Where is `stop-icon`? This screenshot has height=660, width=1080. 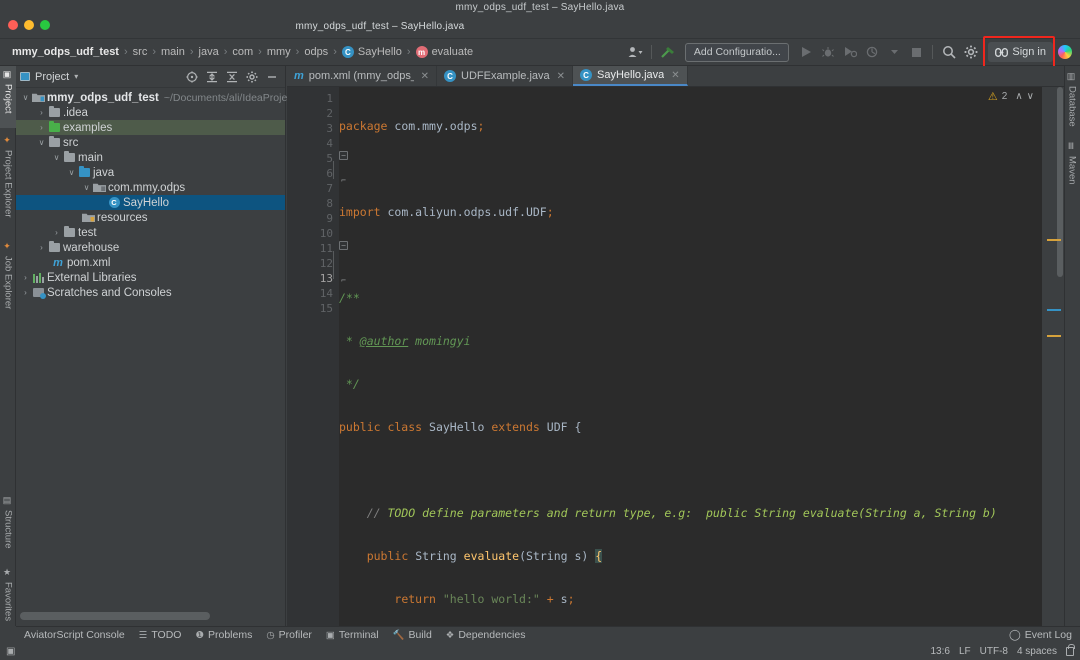 stop-icon is located at coordinates (916, 52).